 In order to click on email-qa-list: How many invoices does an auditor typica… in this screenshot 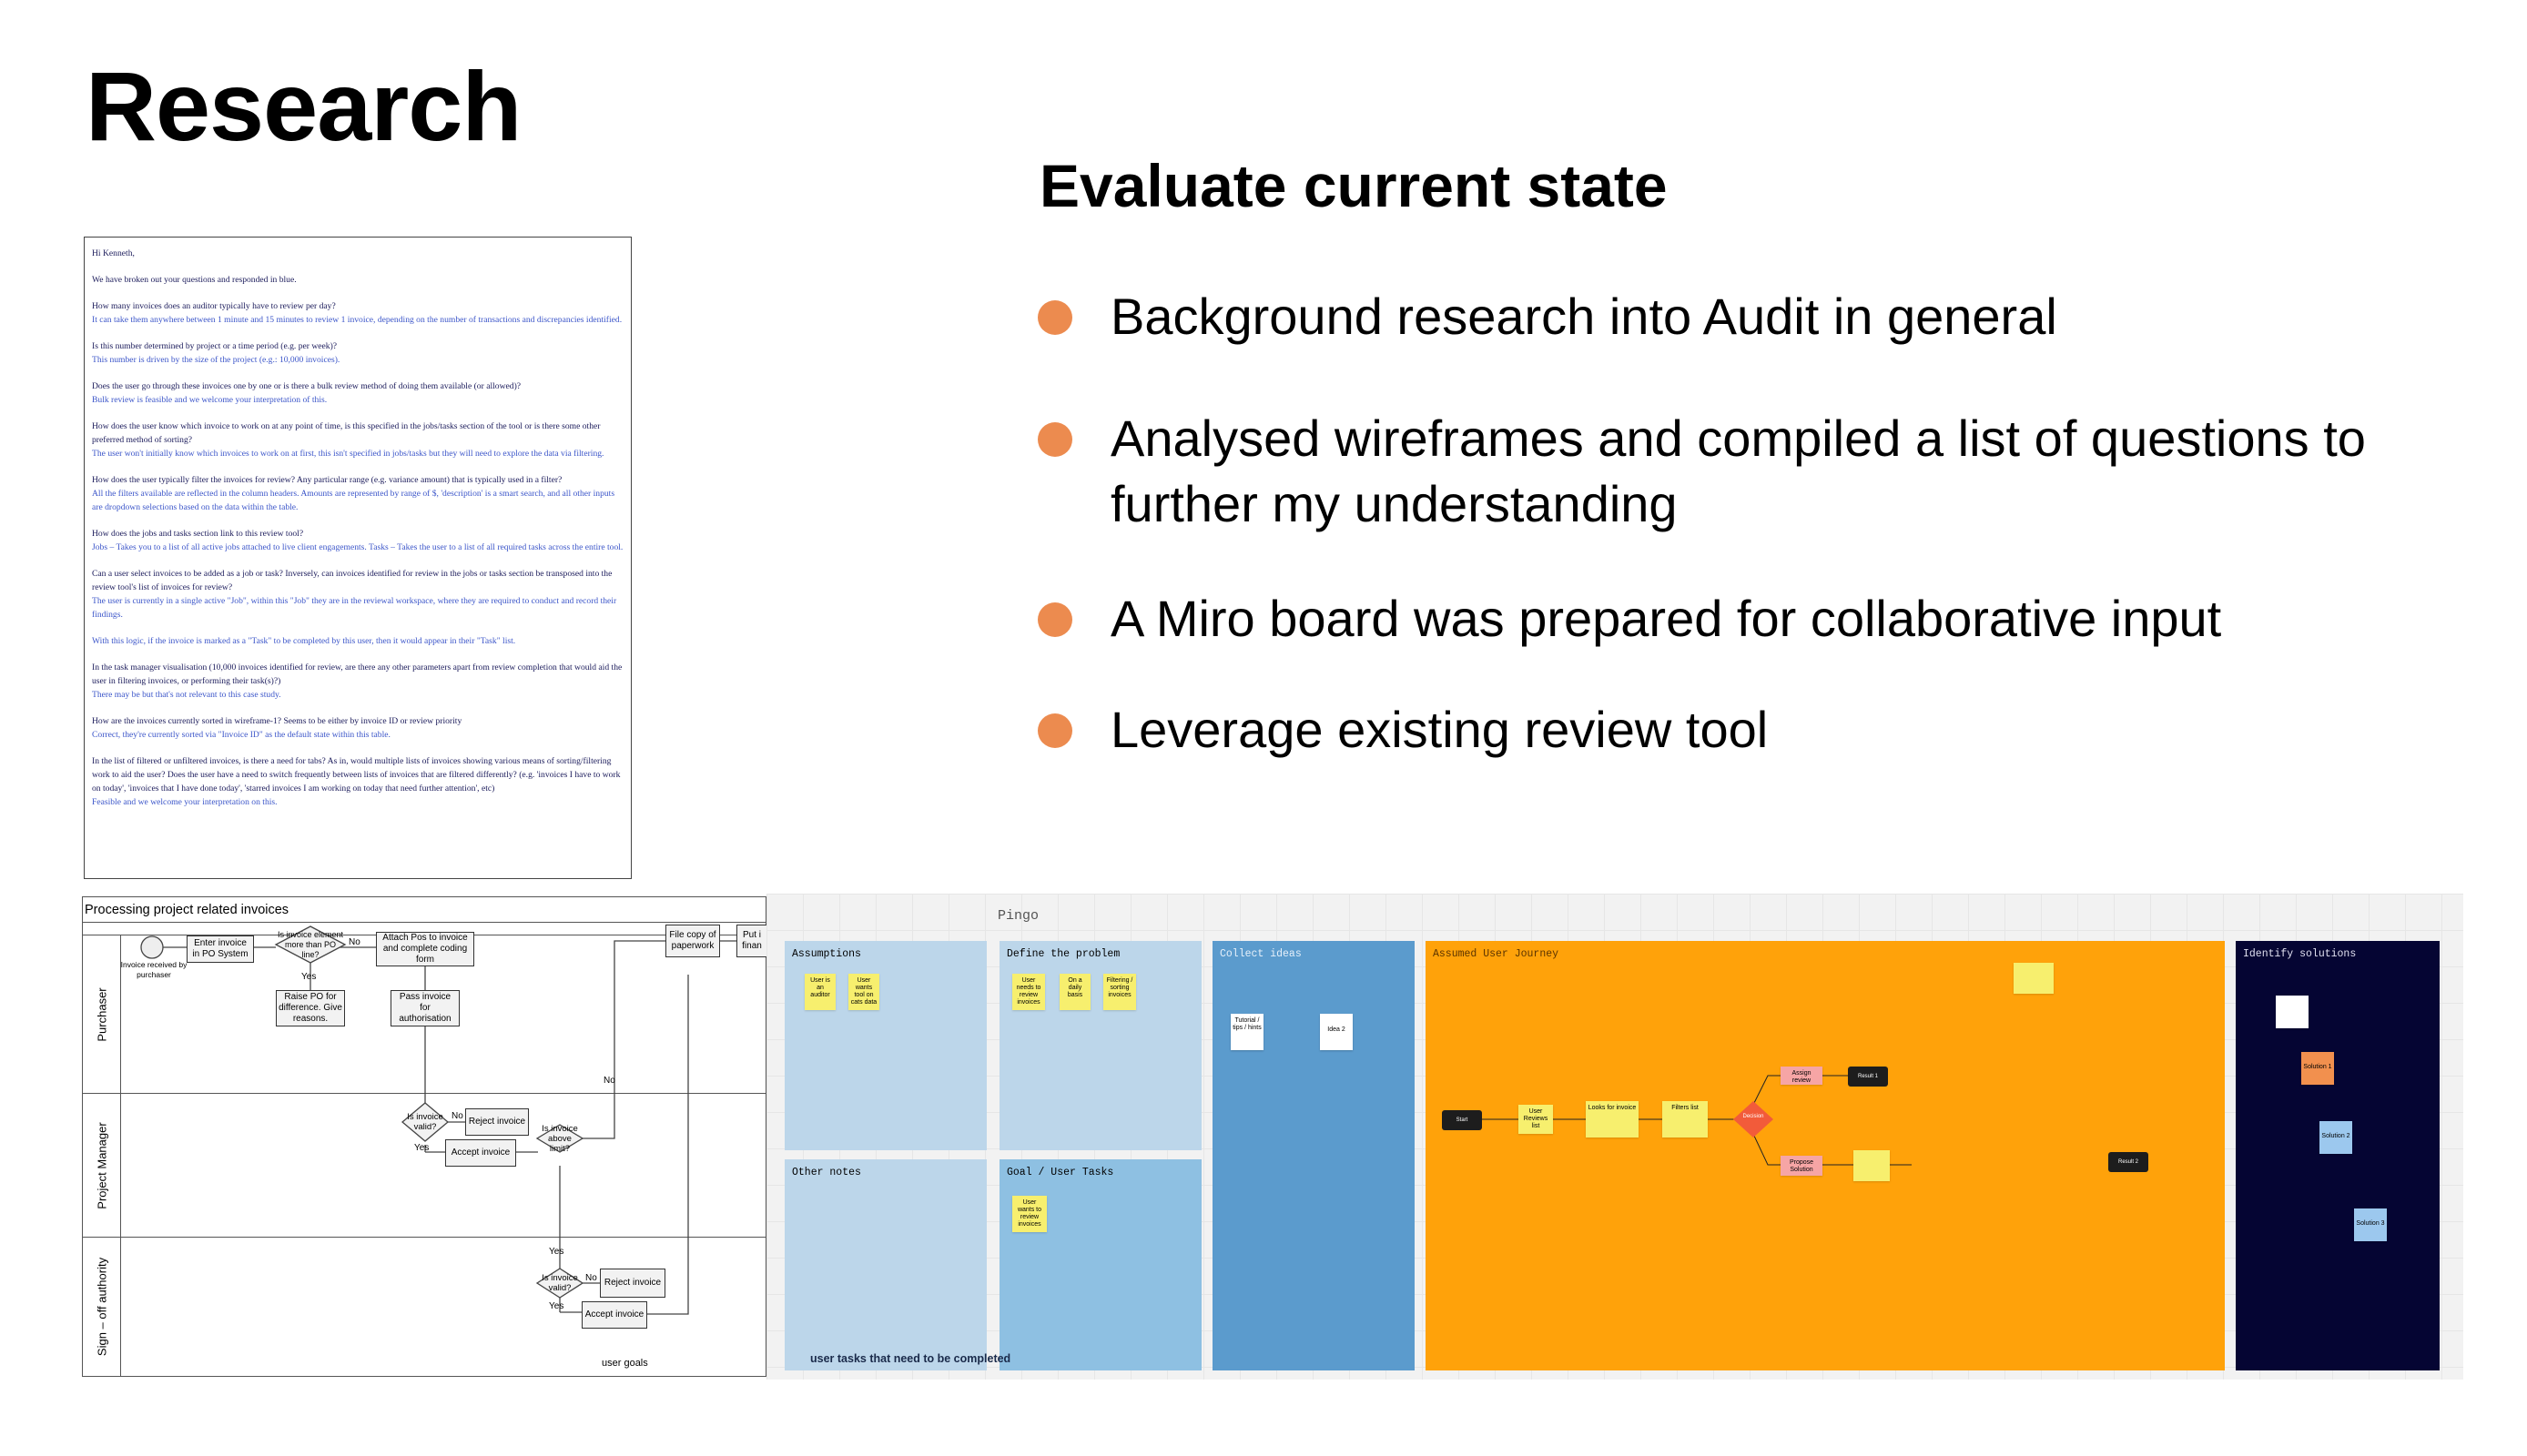, I will do `click(358, 561)`.